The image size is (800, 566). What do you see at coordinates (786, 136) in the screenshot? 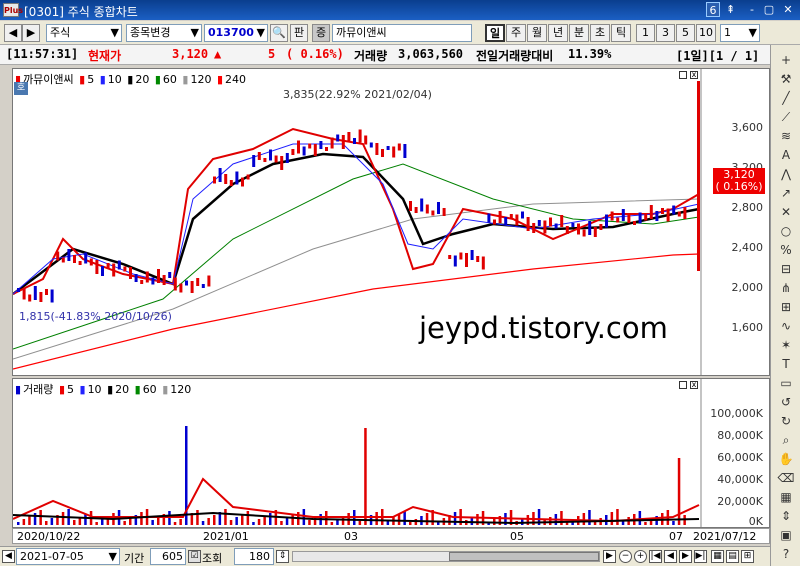
I see `fib-icon: ≋` at bounding box center [786, 136].